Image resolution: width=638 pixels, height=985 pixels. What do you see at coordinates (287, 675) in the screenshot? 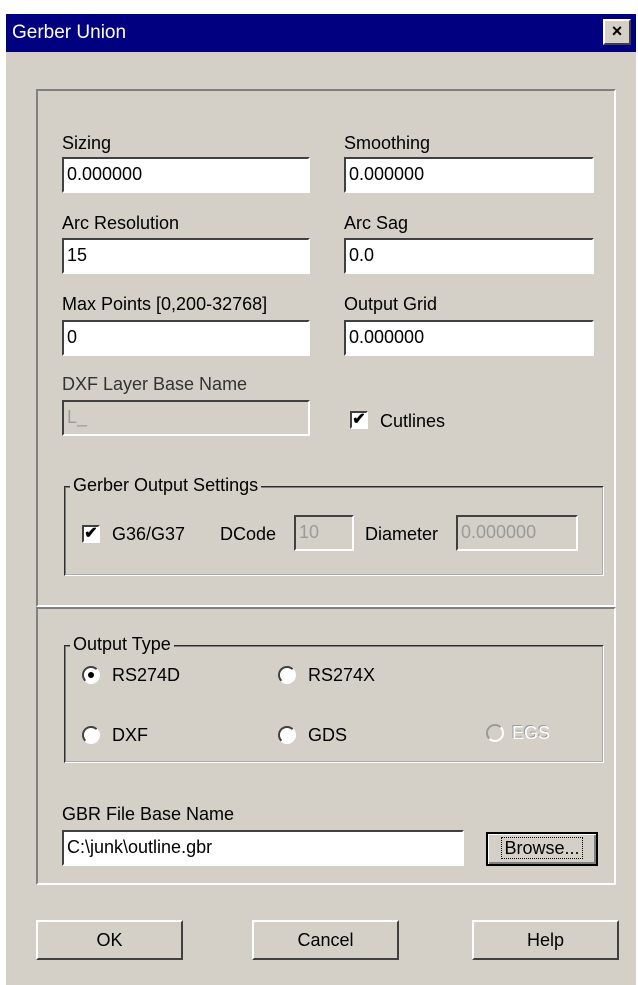
I see `rs274x-radio` at bounding box center [287, 675].